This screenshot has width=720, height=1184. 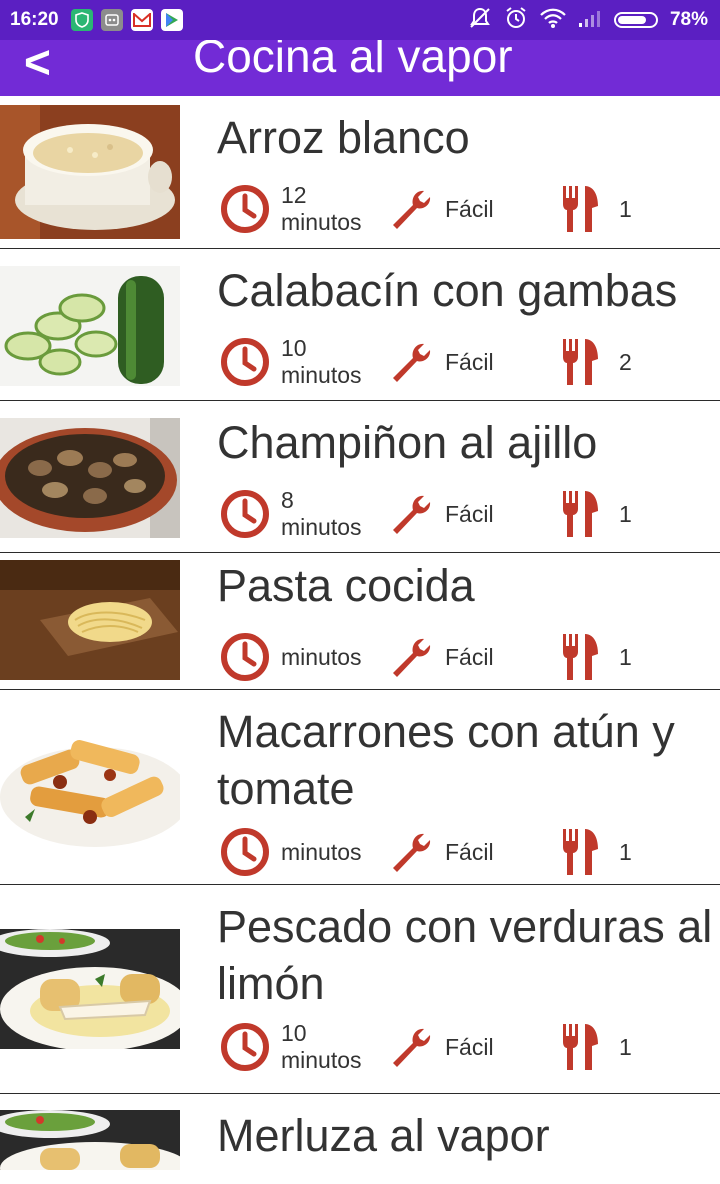 I want to click on recipe-title: Calabacín con gambas, so click(x=447, y=290).